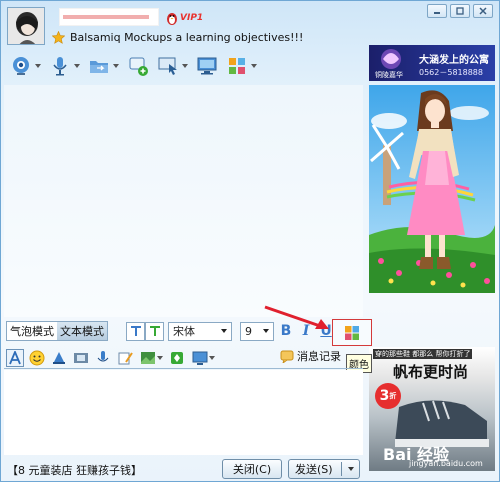 The height and width of the screenshot is (482, 500). I want to click on close-window-button, so click(483, 11).